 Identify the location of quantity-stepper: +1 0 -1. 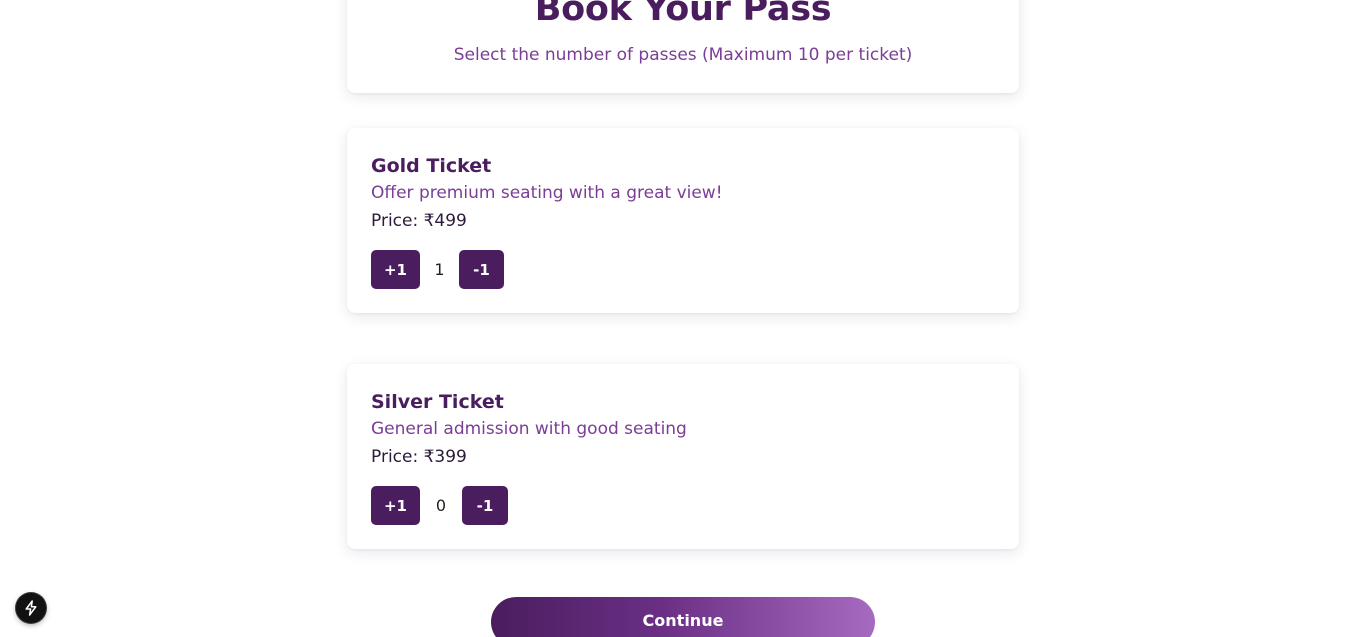
(439, 505).